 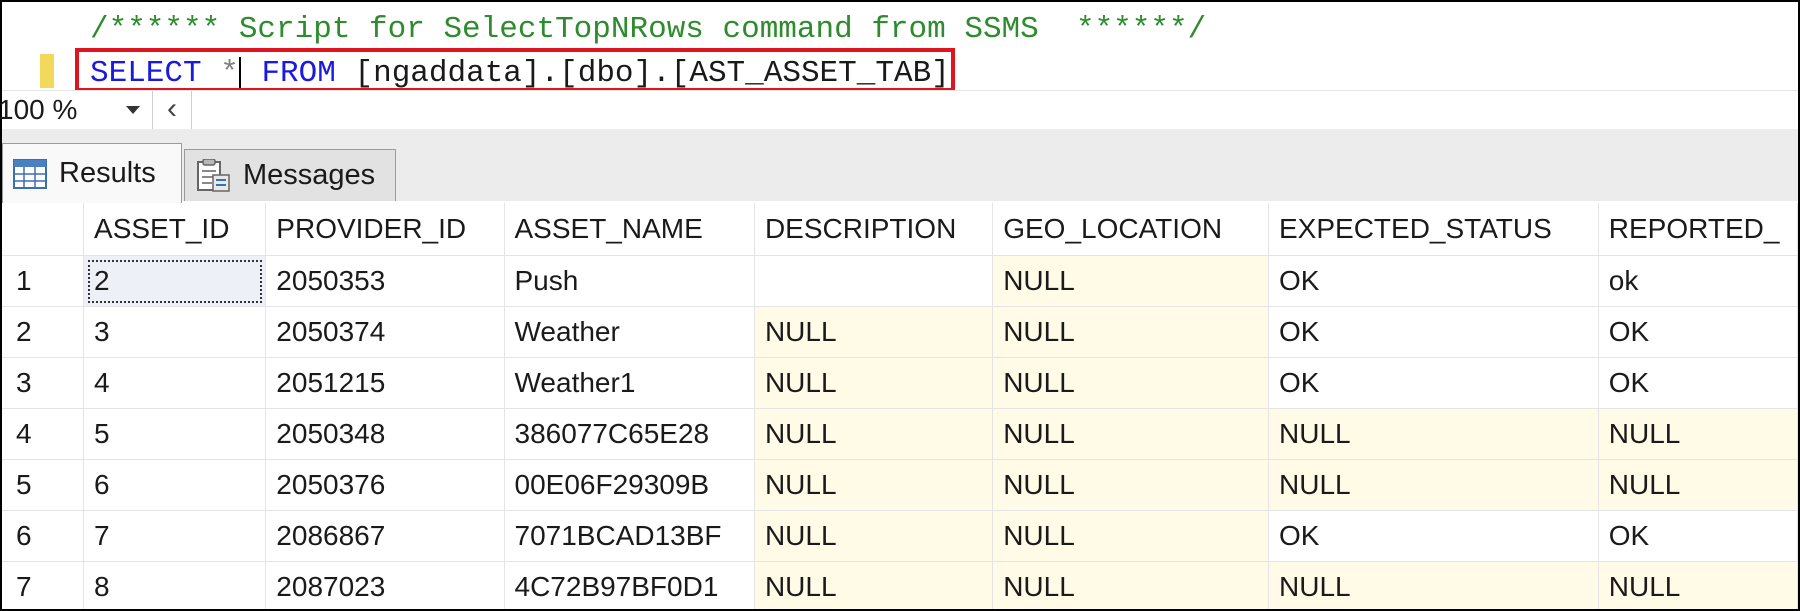 What do you see at coordinates (385, 229) in the screenshot?
I see `column-header: PROVIDER_ID` at bounding box center [385, 229].